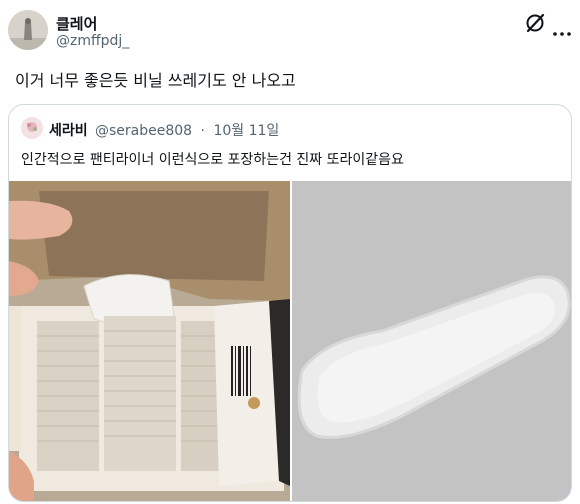 This screenshot has height=504, width=580. What do you see at coordinates (246, 131) in the screenshot?
I see `quoted-date: 10월 11일` at bounding box center [246, 131].